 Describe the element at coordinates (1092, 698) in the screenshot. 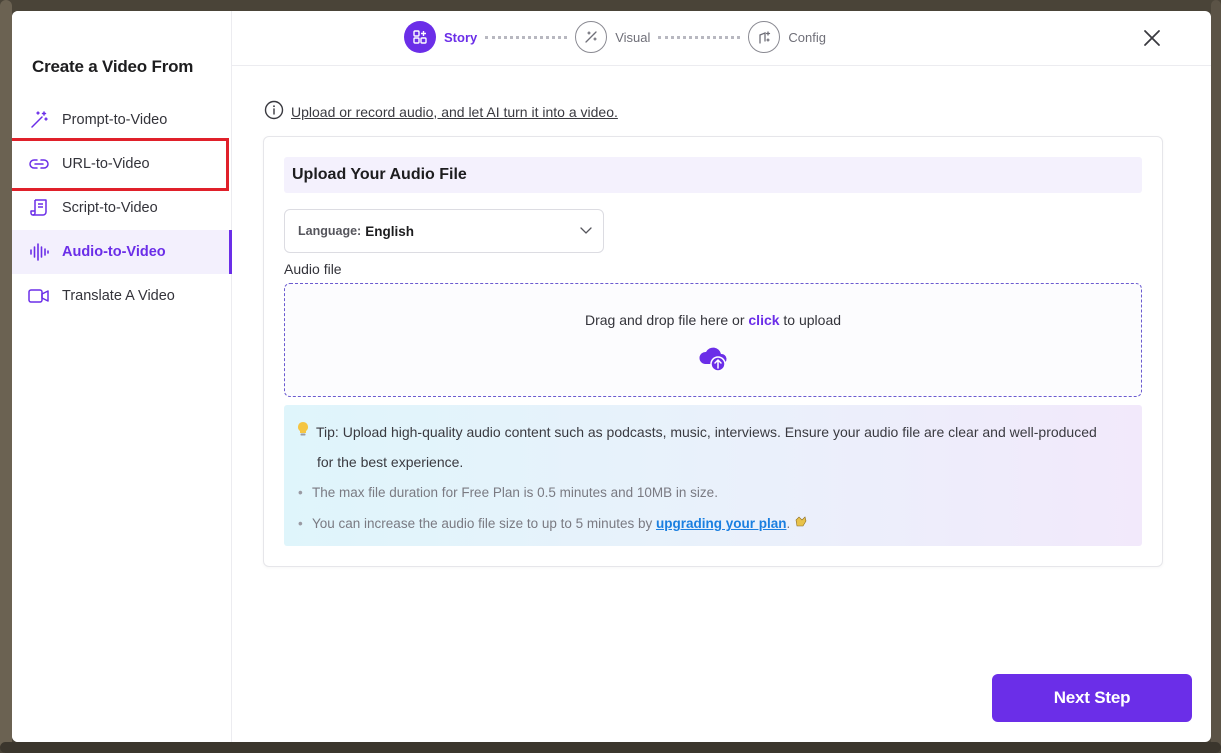

I see `next-step-button: Next Step` at that location.